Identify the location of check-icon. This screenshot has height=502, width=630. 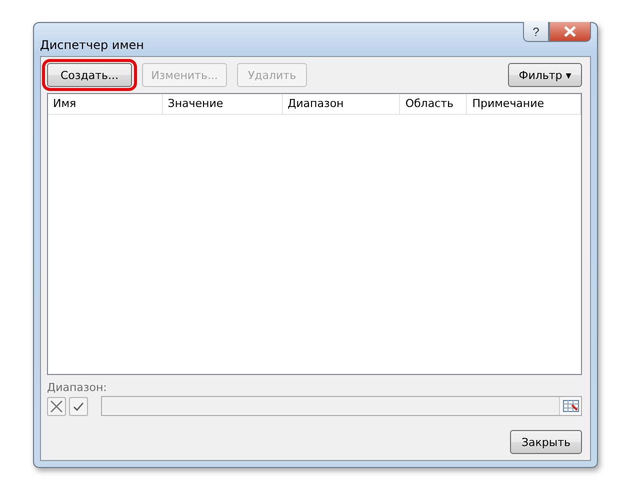
(78, 406).